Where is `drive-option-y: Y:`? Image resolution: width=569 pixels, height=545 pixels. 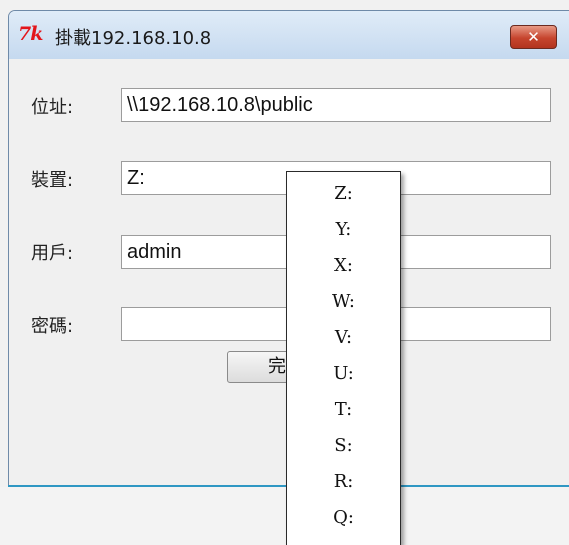
drive-option-y: Y: is located at coordinates (343, 230).